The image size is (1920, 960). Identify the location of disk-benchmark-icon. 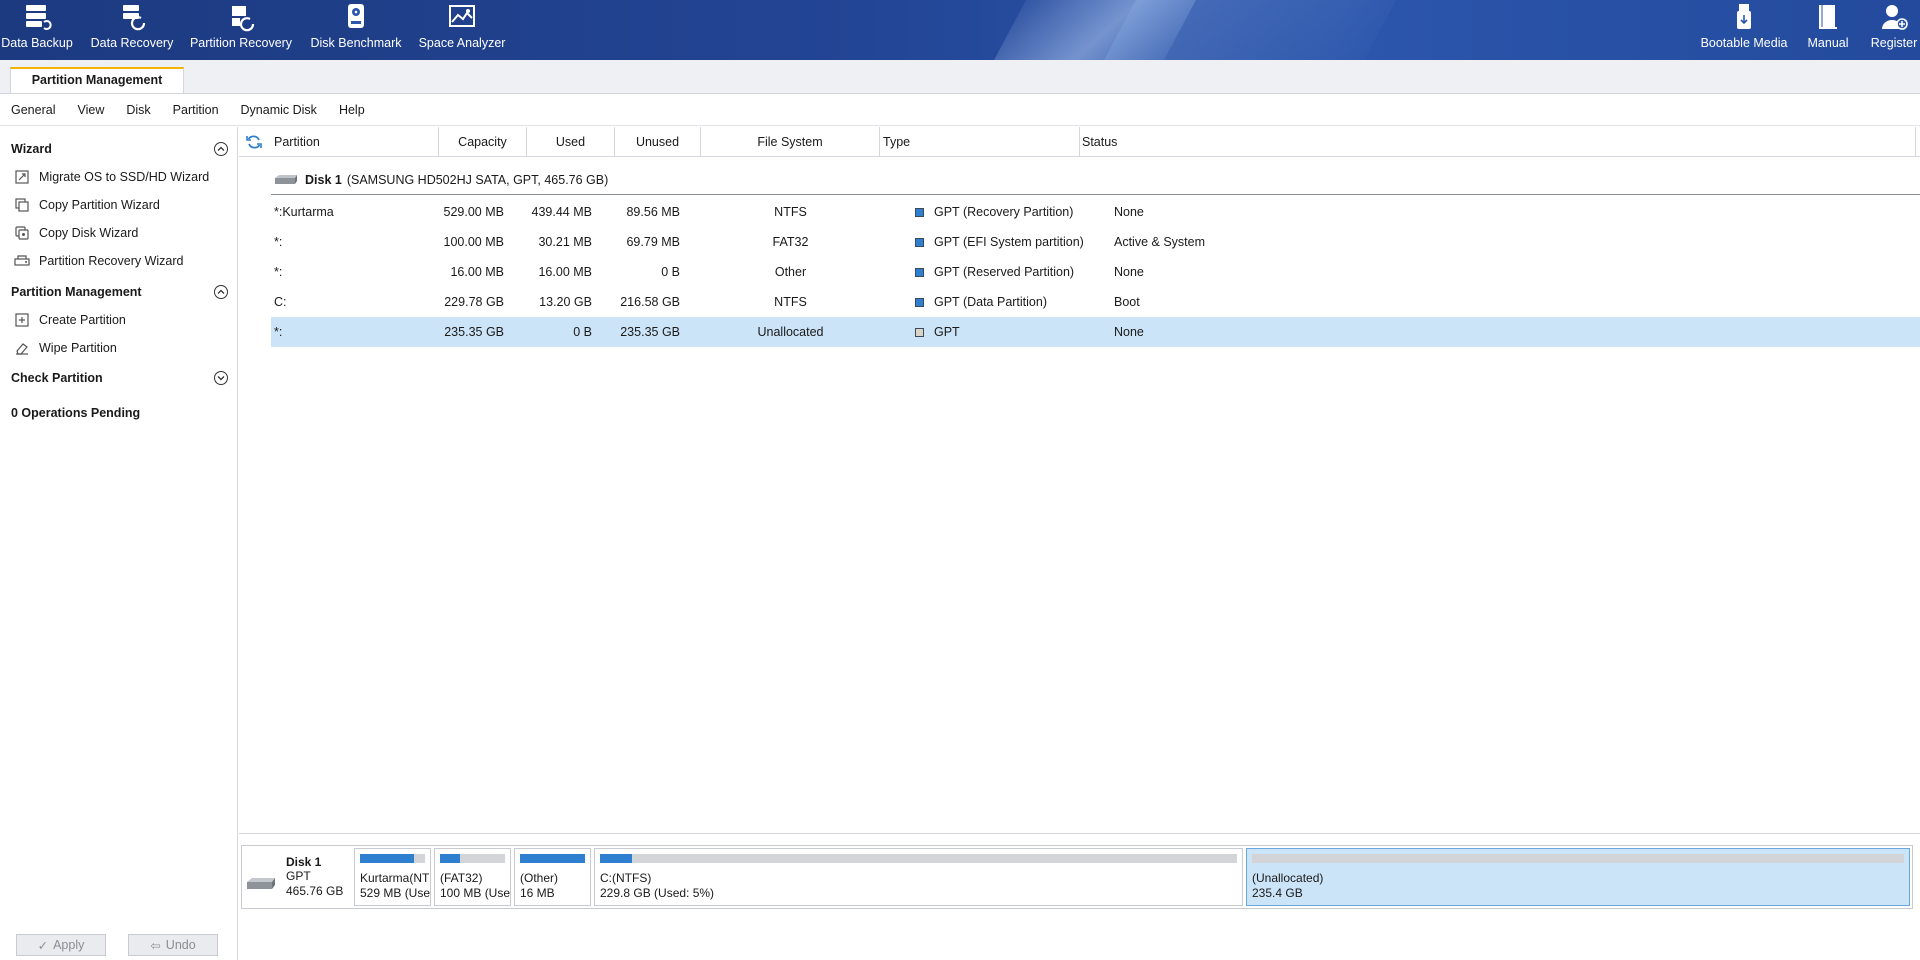
(356, 17).